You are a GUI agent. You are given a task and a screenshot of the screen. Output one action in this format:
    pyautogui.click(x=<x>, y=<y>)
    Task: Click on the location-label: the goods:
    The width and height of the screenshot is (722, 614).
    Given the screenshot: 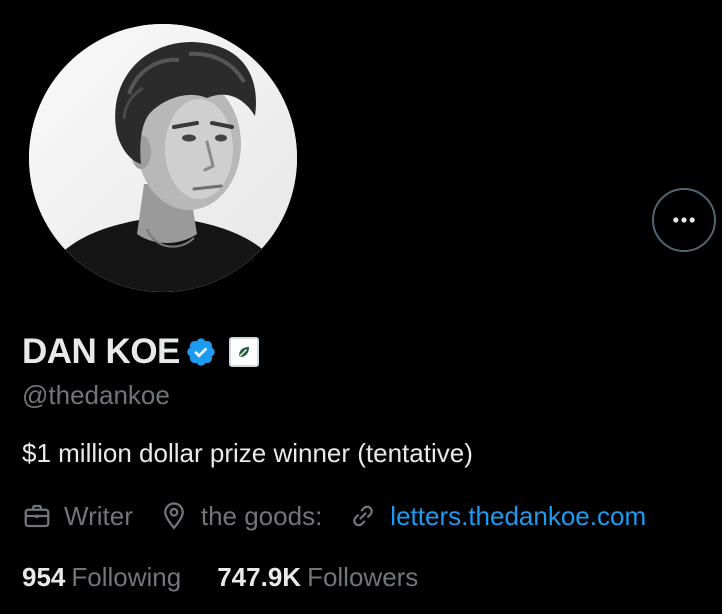 What is the action you would take?
    pyautogui.click(x=261, y=515)
    